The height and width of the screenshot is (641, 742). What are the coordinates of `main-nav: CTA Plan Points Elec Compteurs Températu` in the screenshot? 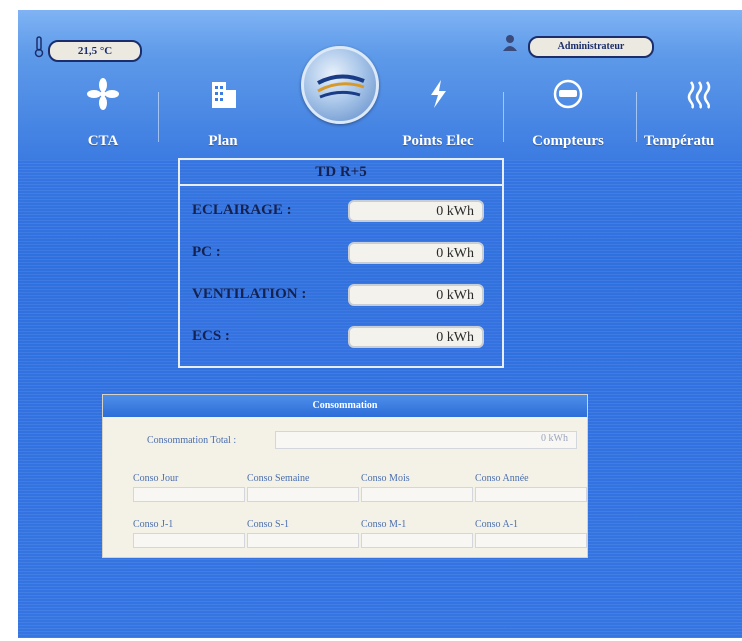 It's located at (380, 112).